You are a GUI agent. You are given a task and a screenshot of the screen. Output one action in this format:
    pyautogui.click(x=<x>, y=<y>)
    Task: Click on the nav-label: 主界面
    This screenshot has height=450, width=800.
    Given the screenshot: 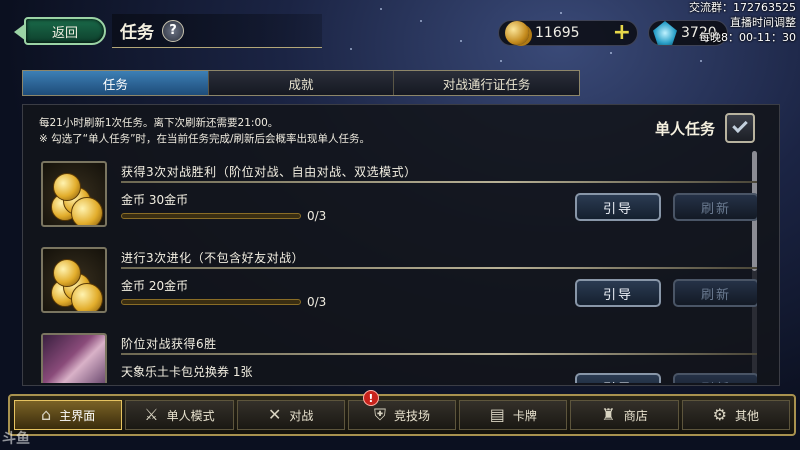 What is the action you would take?
    pyautogui.click(x=77, y=415)
    